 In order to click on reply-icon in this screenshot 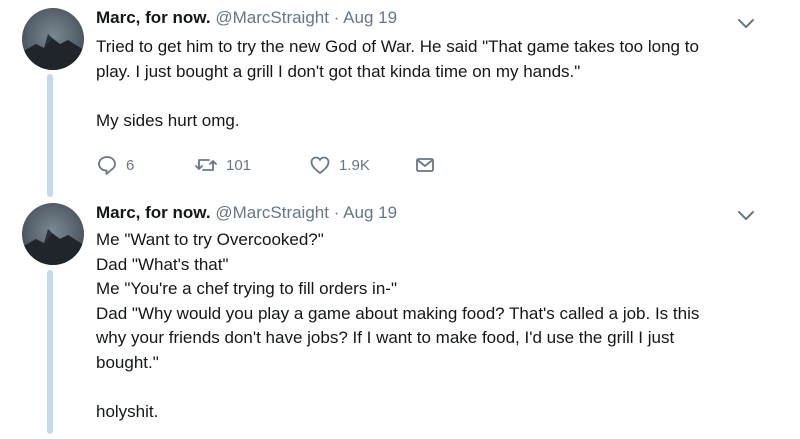, I will do `click(107, 165)`.